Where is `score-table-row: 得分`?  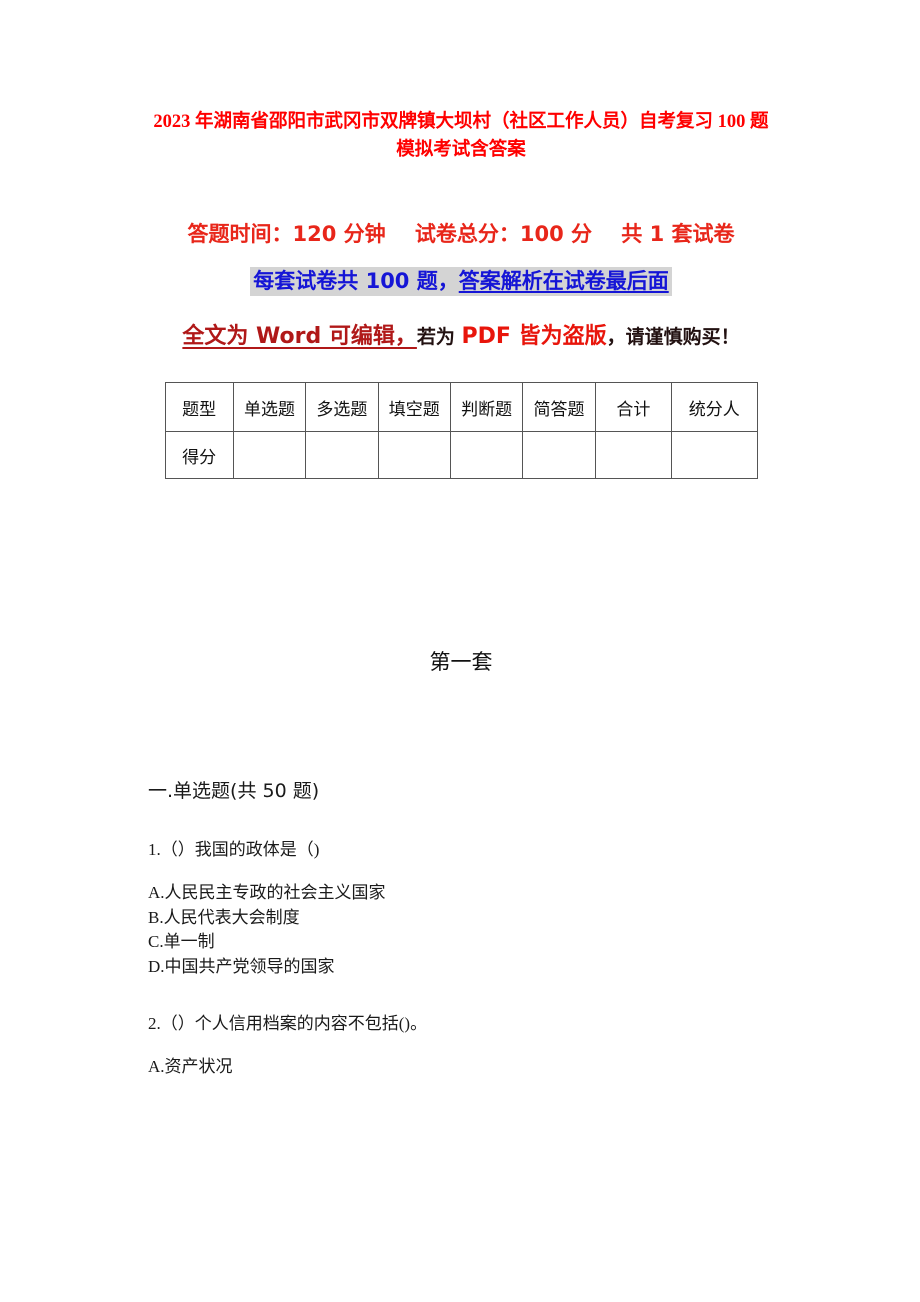
score-table-row: 得分 is located at coordinates (461, 455).